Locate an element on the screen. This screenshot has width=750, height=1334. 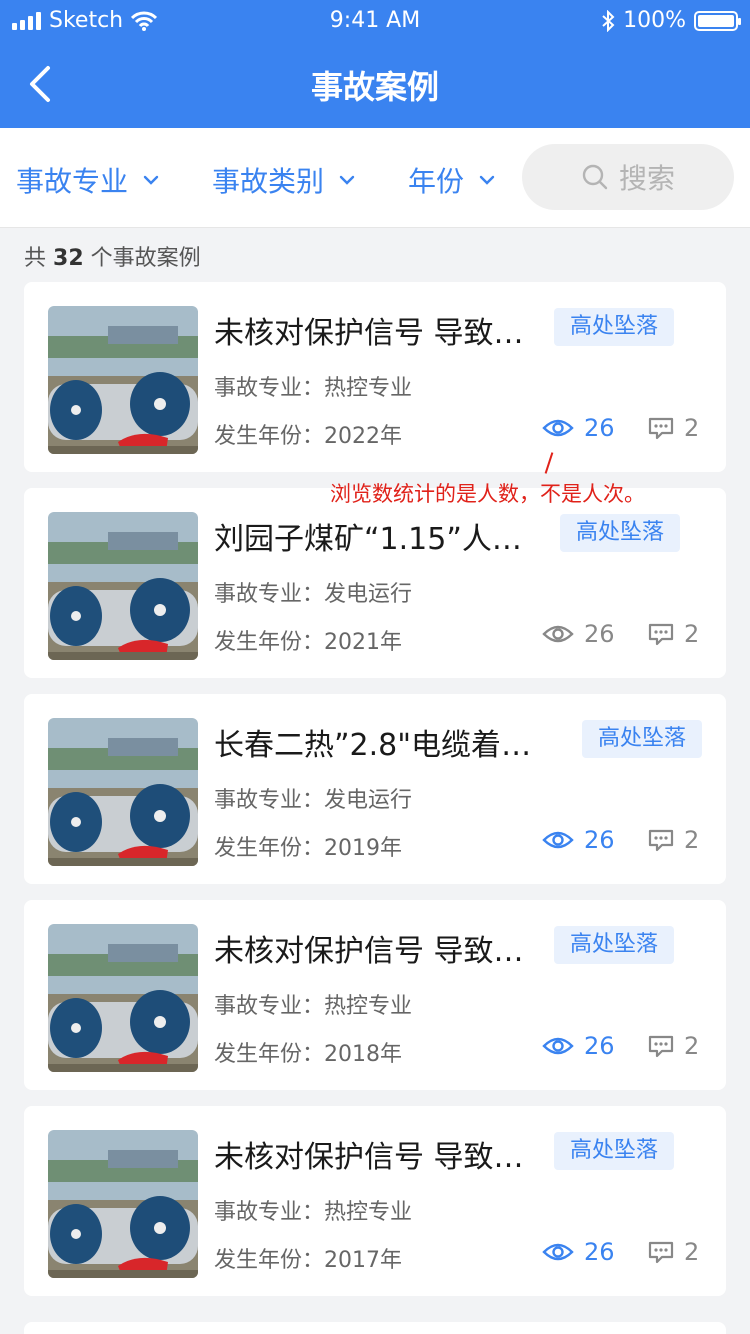
page-title: 事故案例 is located at coordinates (374, 87).